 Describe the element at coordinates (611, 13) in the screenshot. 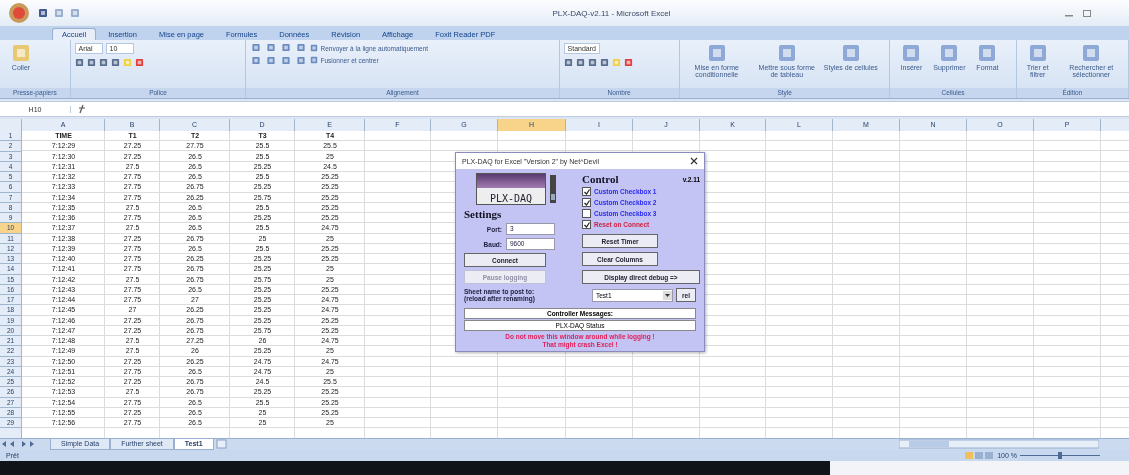

I see `window-title: PLX-DAQ-v2.11 - Microsoft Excel` at that location.